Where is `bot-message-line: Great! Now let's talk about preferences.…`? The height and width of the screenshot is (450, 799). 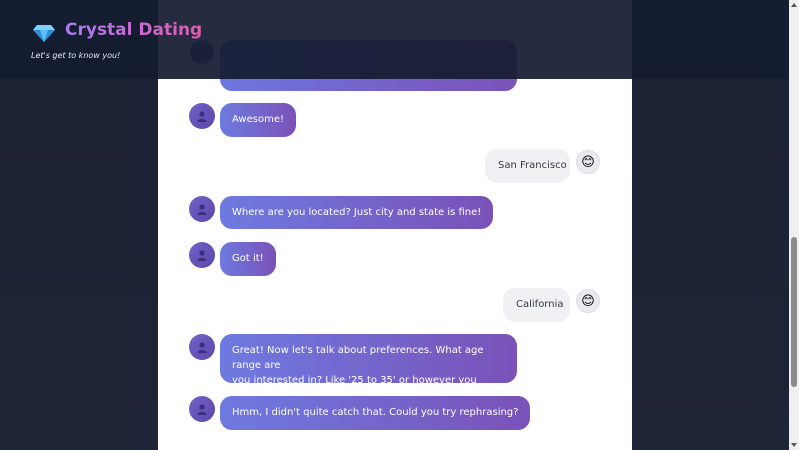
bot-message-line: Great! Now let's talk about preferences.… is located at coordinates (358, 358).